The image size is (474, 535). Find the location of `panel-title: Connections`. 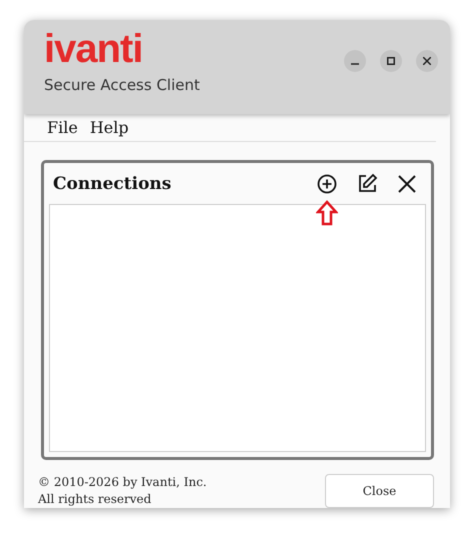

panel-title: Connections is located at coordinates (112, 184).